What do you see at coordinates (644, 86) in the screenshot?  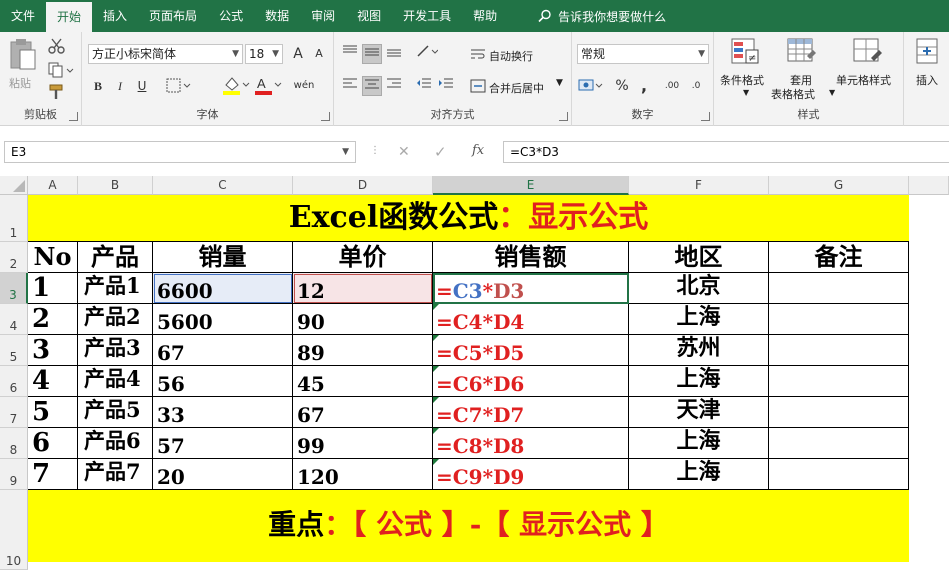 I see `comma-button: ,` at bounding box center [644, 86].